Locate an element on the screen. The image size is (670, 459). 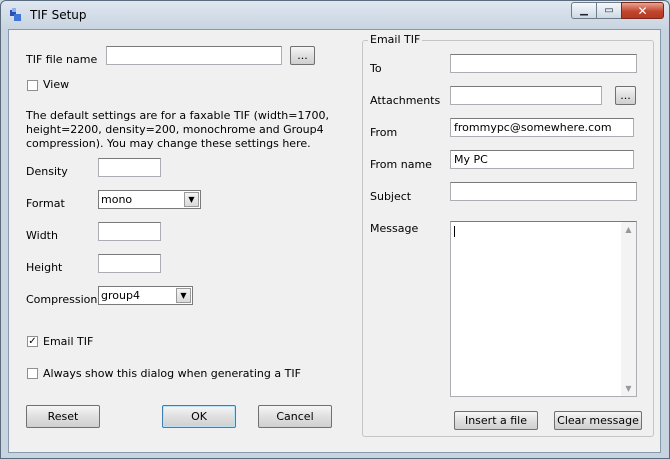
view-checkbox is located at coordinates (32, 85).